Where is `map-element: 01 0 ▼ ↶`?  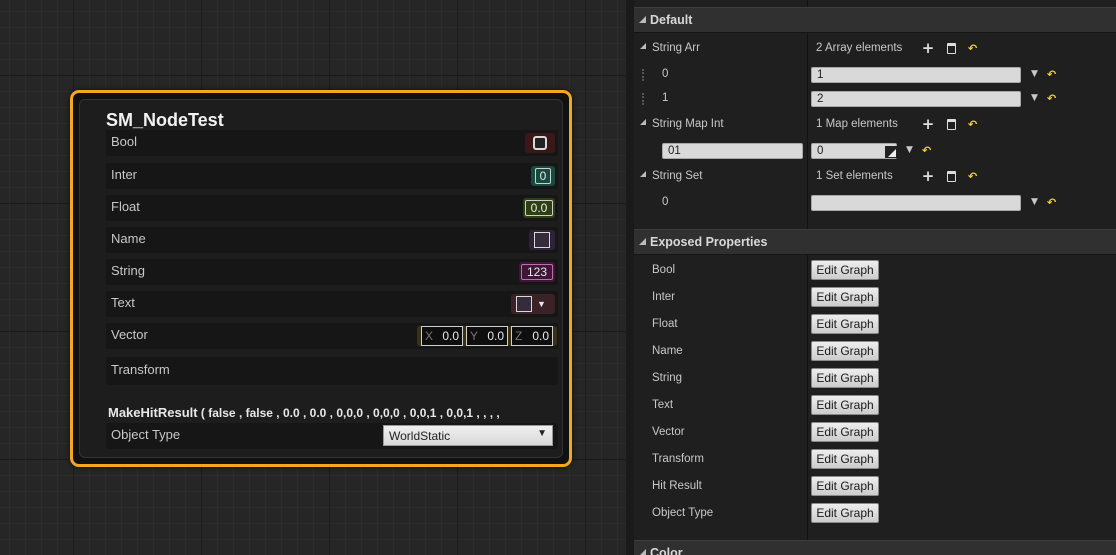 map-element: 01 0 ▼ ↶ is located at coordinates (875, 151).